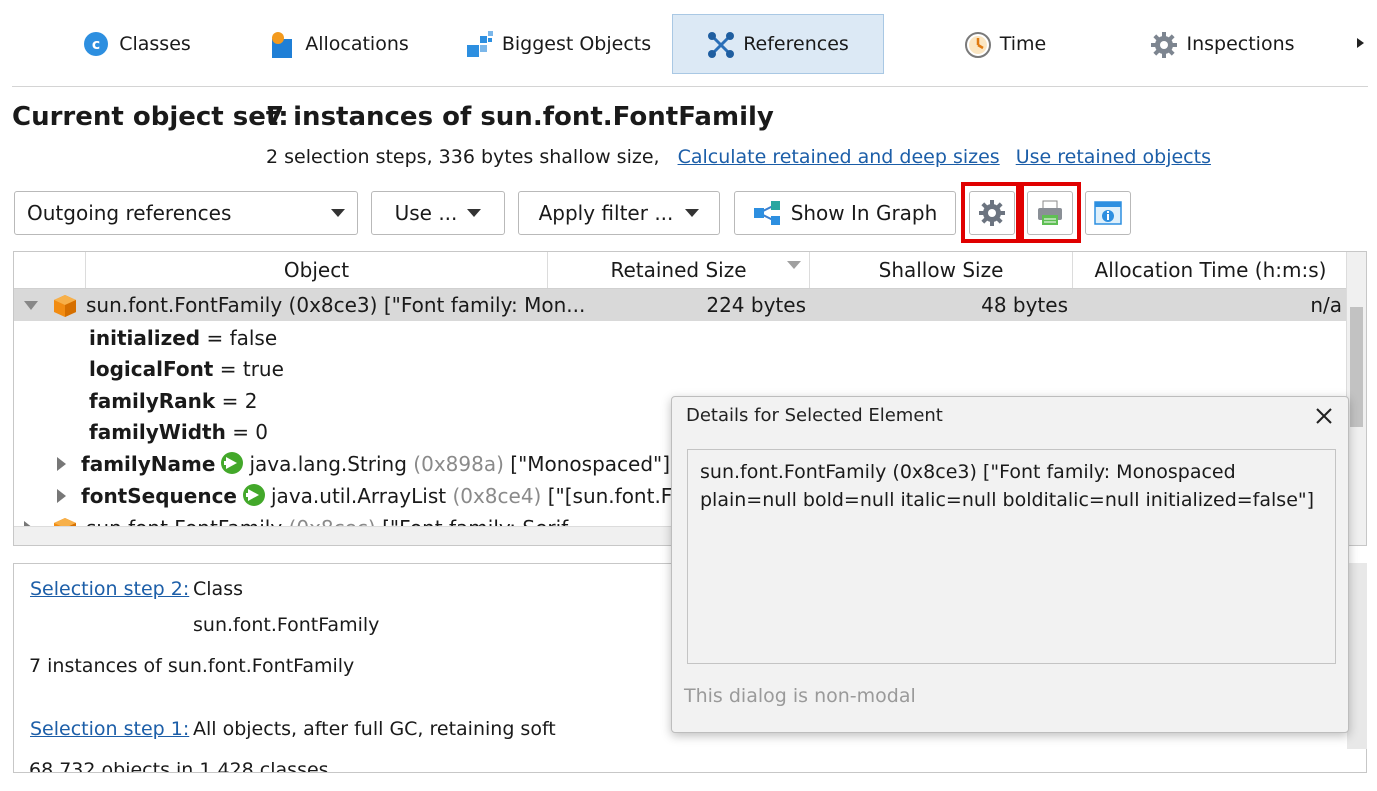 The image size is (1377, 791). What do you see at coordinates (282, 44) in the screenshot?
I see `allocations-icon` at bounding box center [282, 44].